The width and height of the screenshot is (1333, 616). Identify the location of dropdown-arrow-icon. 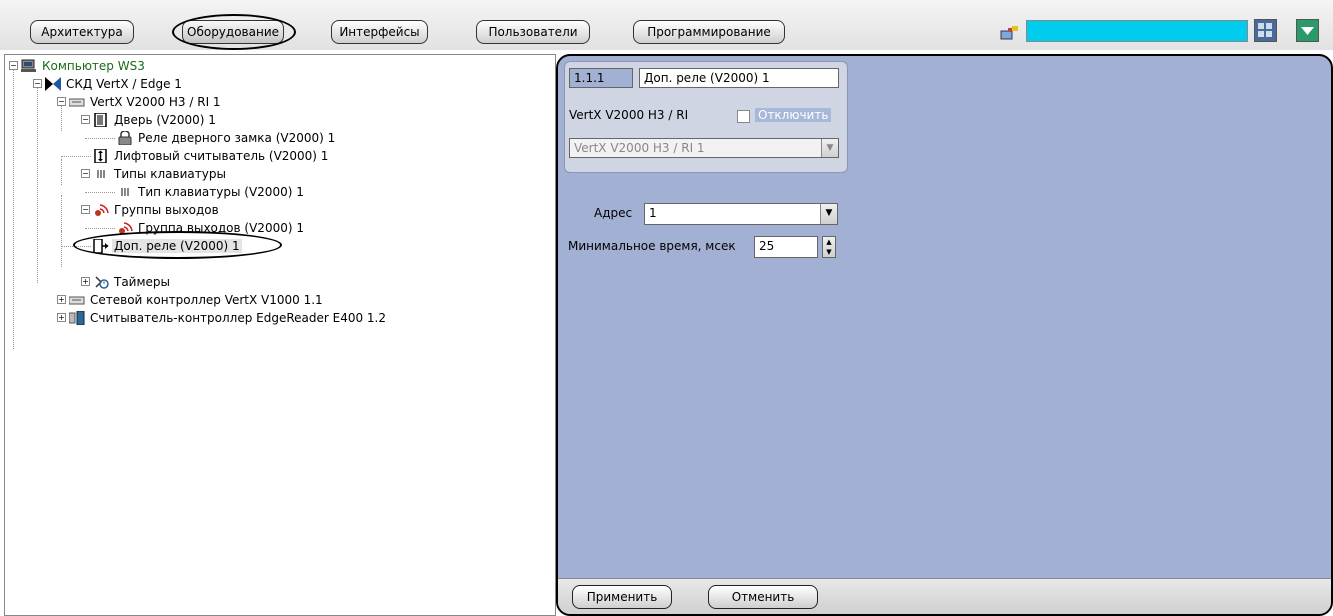
(1307, 30).